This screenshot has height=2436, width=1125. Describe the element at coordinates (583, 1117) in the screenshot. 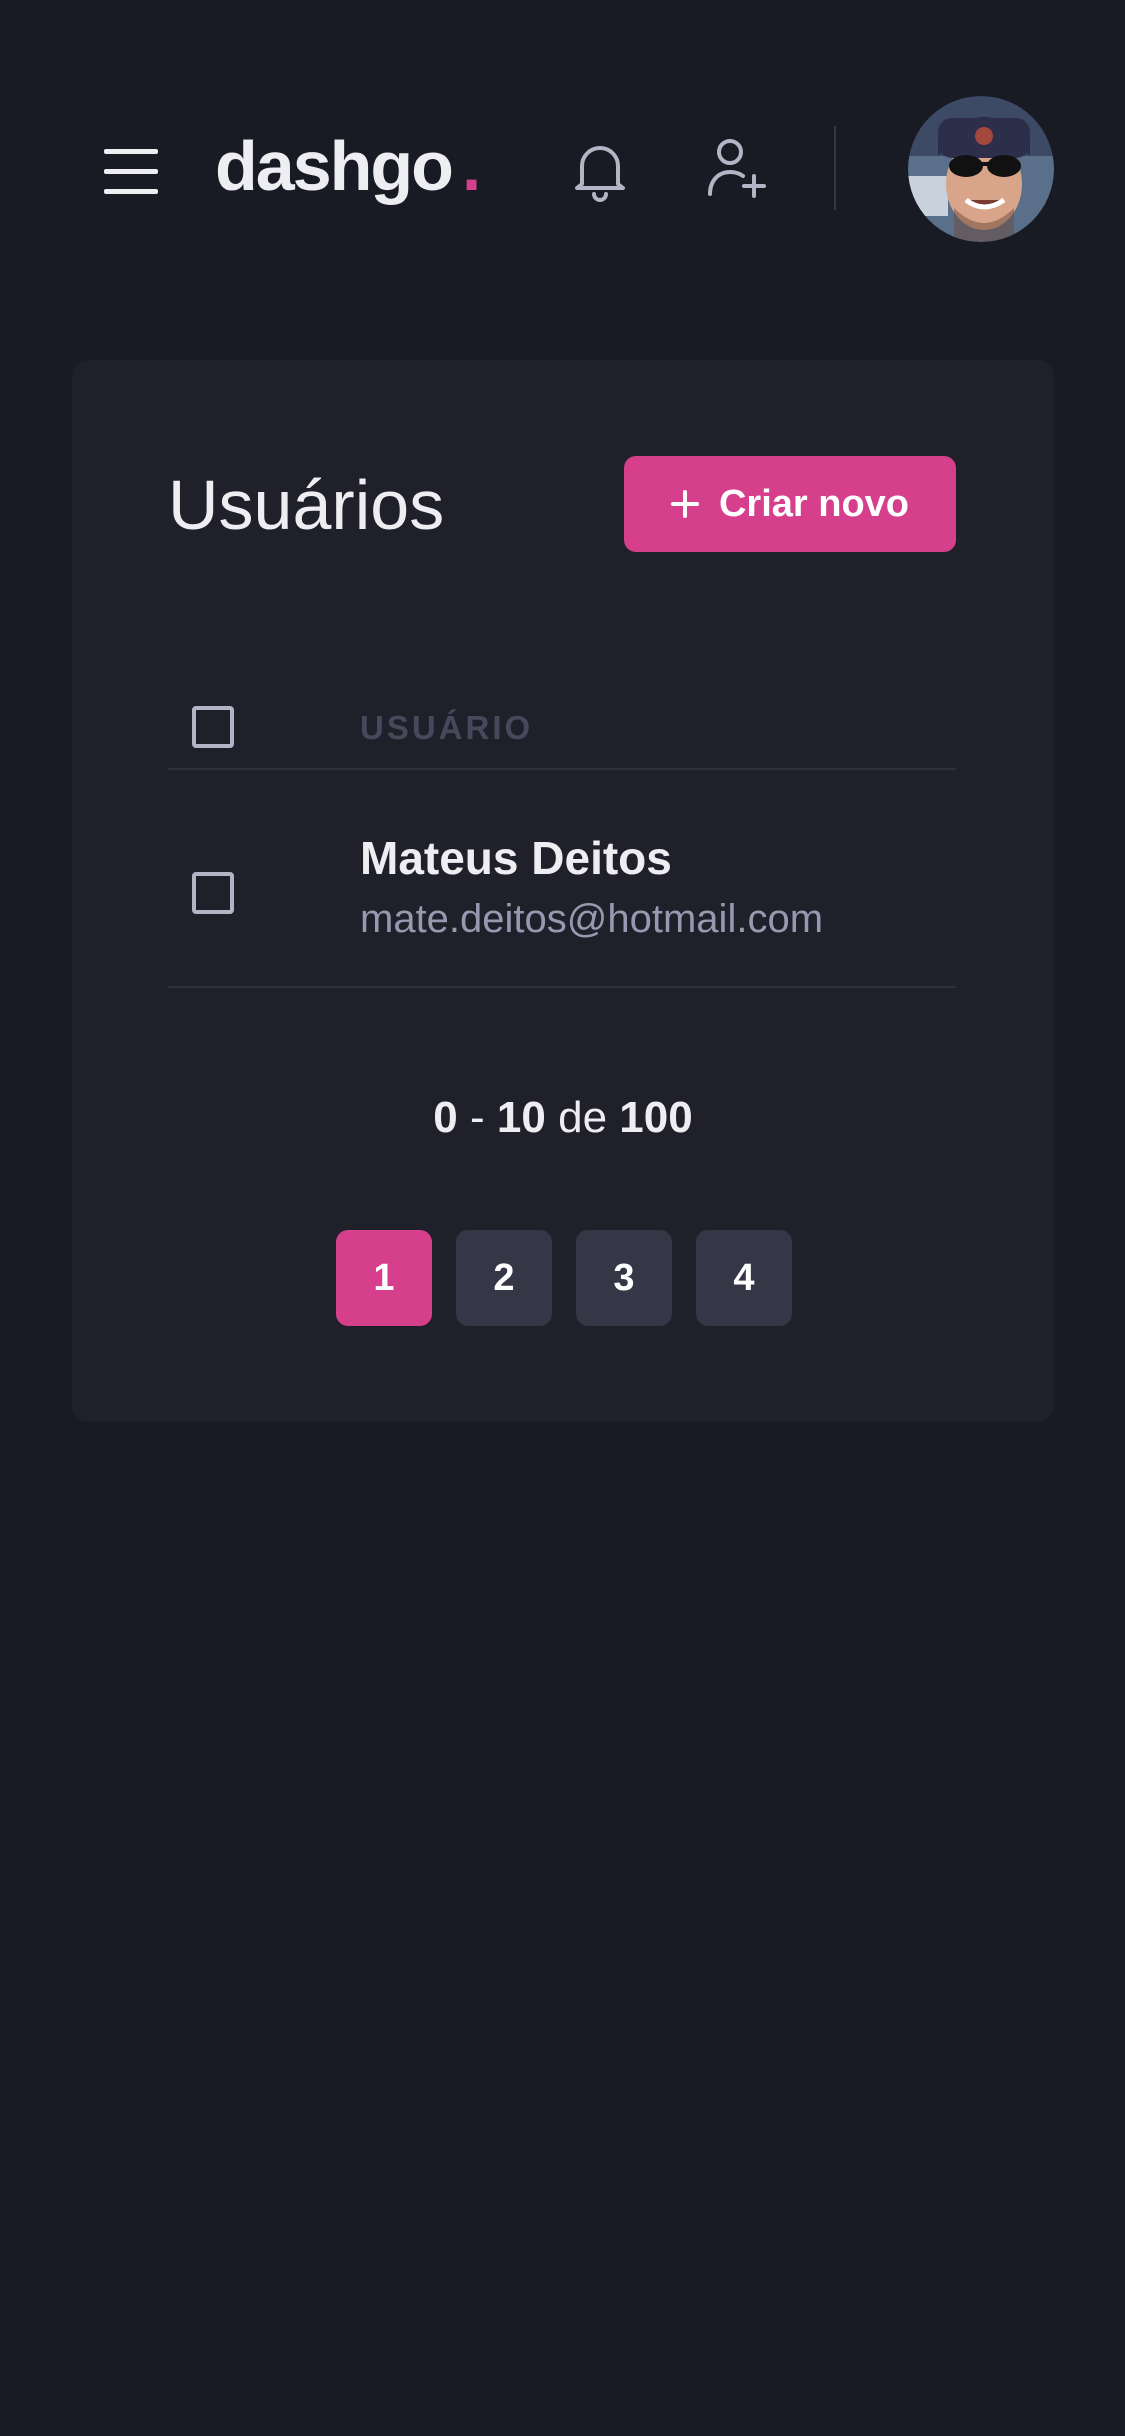

I see `of-label: de` at that location.